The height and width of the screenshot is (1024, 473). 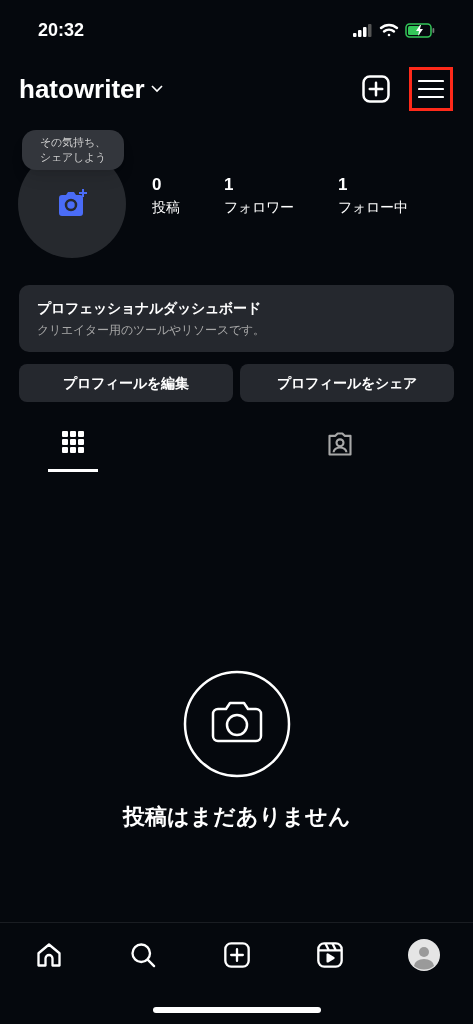 I want to click on stat-label: 投稿, so click(x=166, y=207).